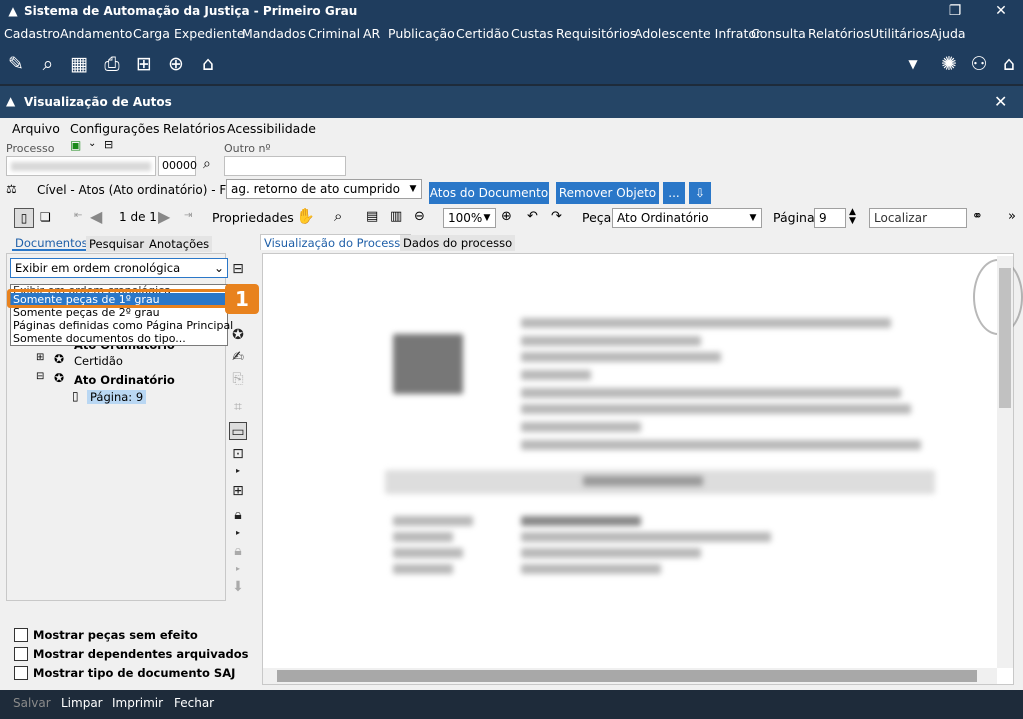  Describe the element at coordinates (955, 11) in the screenshot. I see `restore-icon: ❐` at that location.